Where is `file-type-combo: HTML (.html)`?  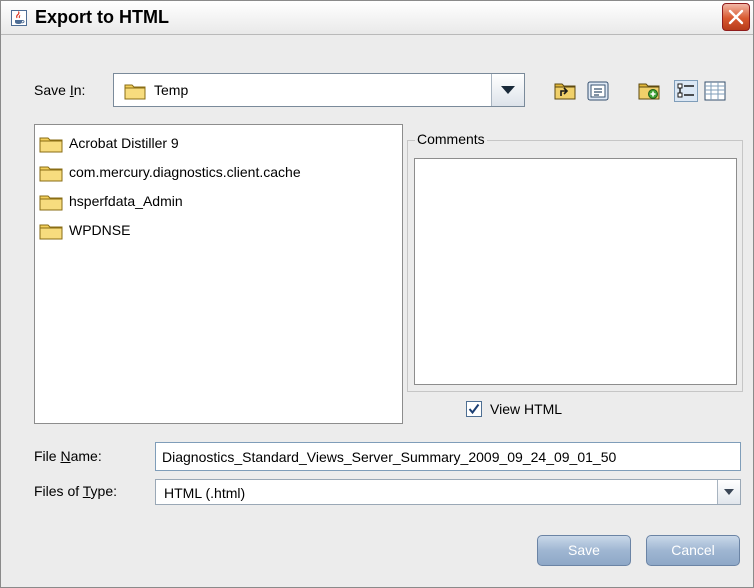
file-type-combo: HTML (.html) is located at coordinates (448, 492).